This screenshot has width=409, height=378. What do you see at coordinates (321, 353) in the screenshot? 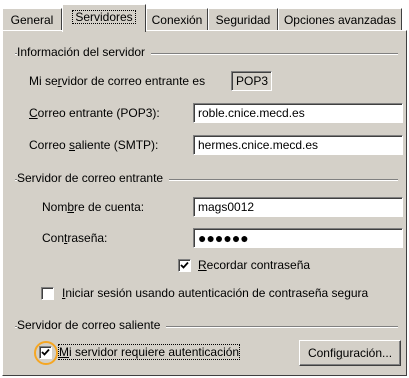
I see `settings-button-label-part: Confi` at bounding box center [321, 353].